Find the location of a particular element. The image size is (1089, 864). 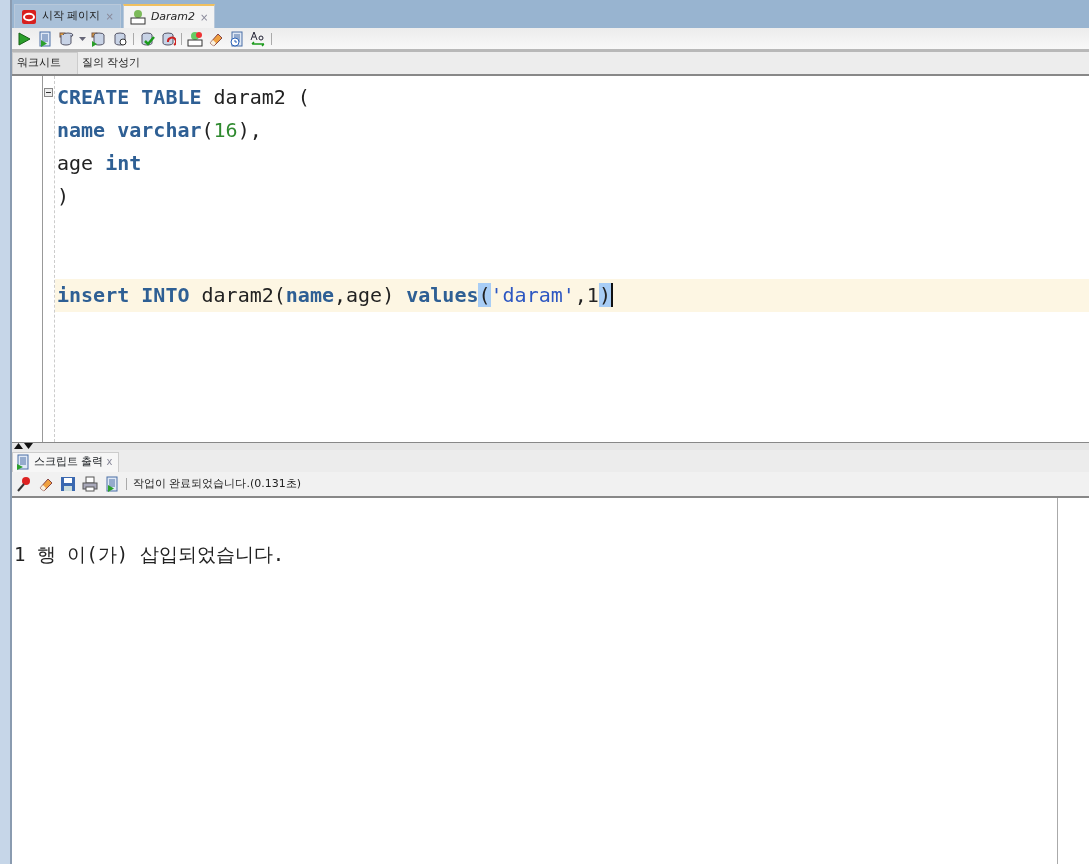

code-line: age int is located at coordinates (99, 163).